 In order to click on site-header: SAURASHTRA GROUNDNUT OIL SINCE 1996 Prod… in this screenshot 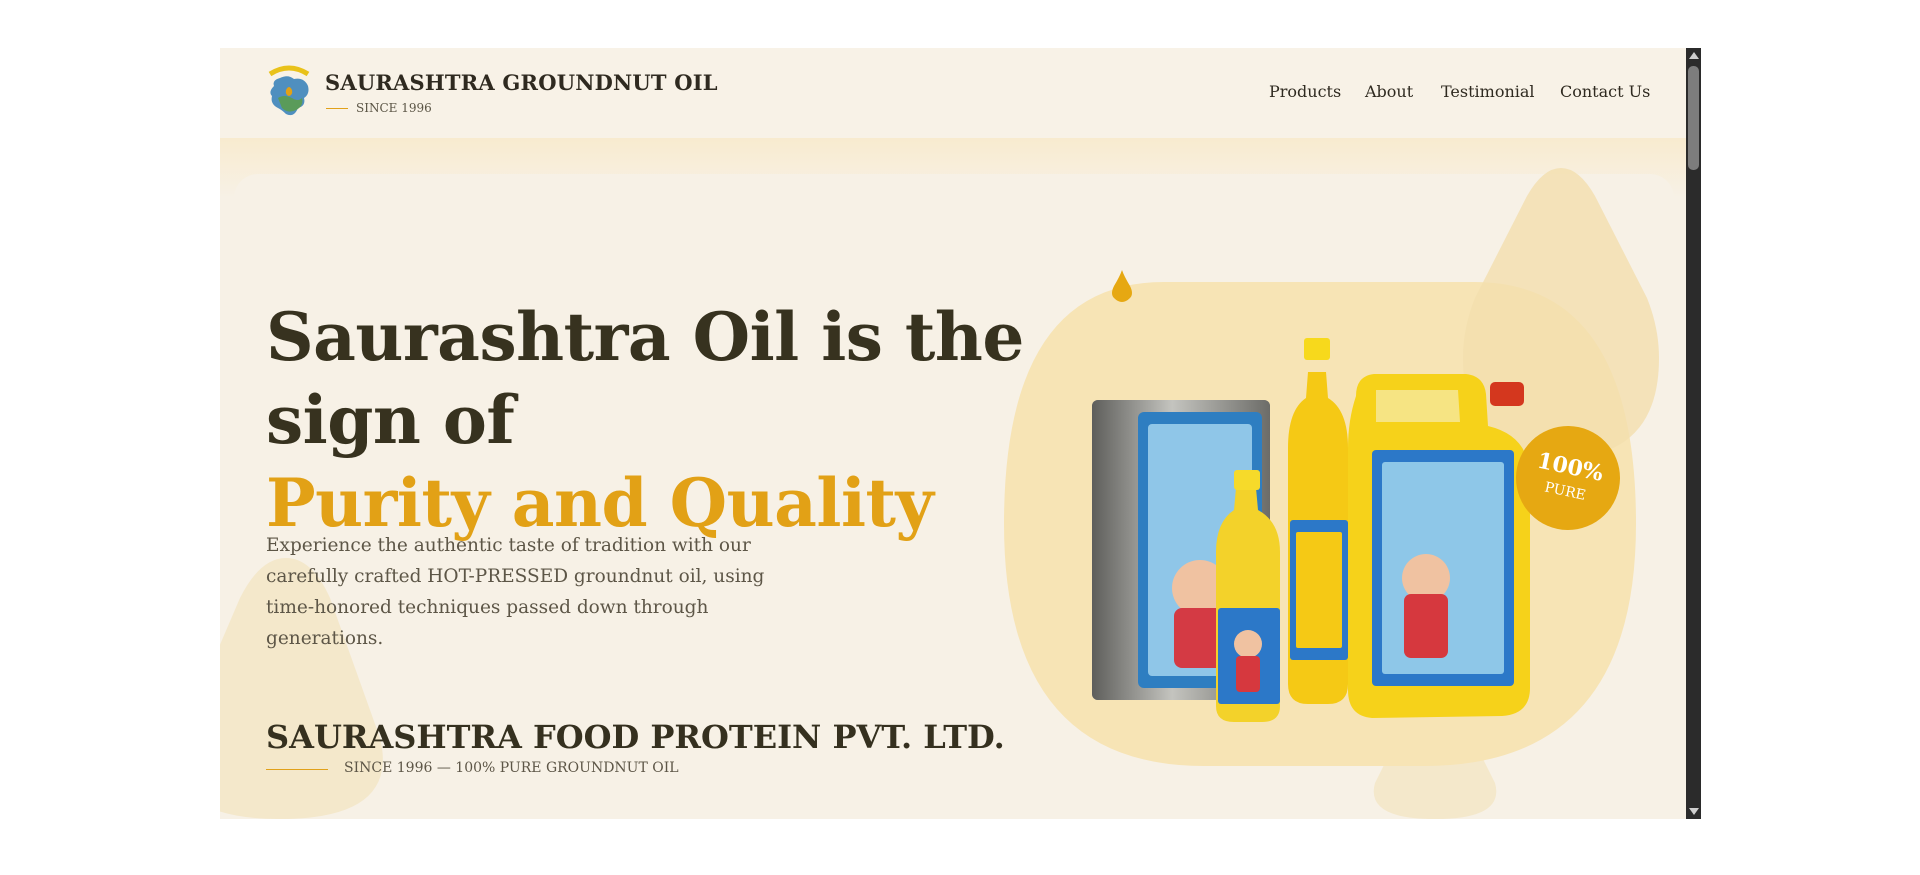, I will do `click(953, 93)`.